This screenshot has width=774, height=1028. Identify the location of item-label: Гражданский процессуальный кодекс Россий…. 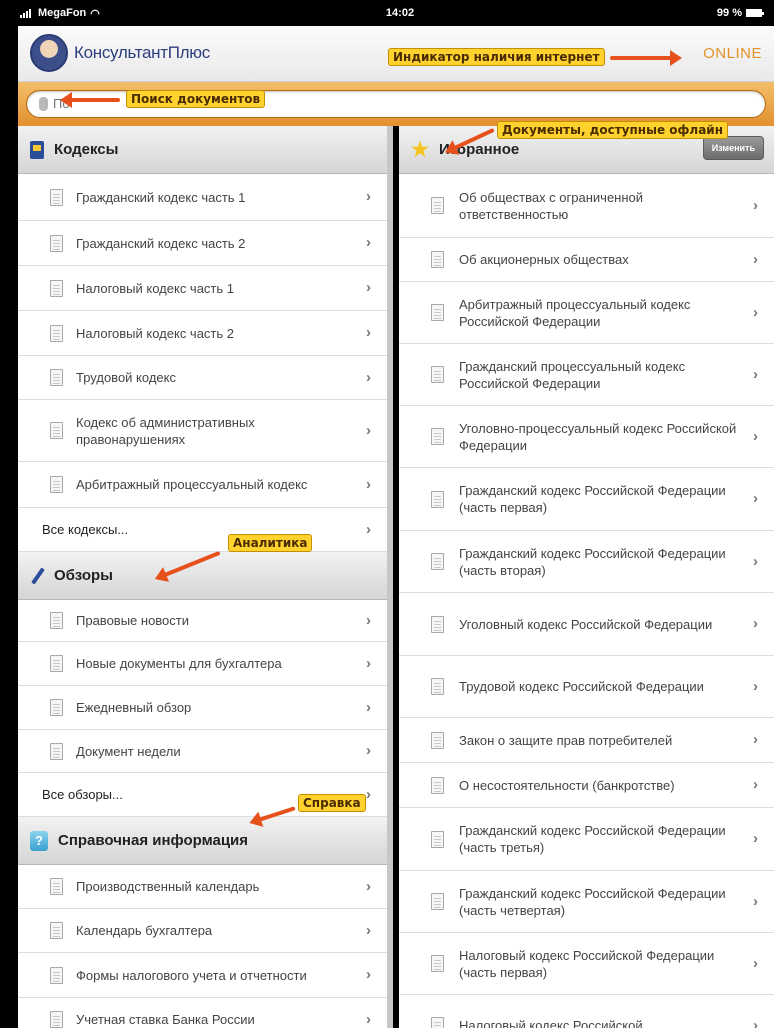
(572, 374).